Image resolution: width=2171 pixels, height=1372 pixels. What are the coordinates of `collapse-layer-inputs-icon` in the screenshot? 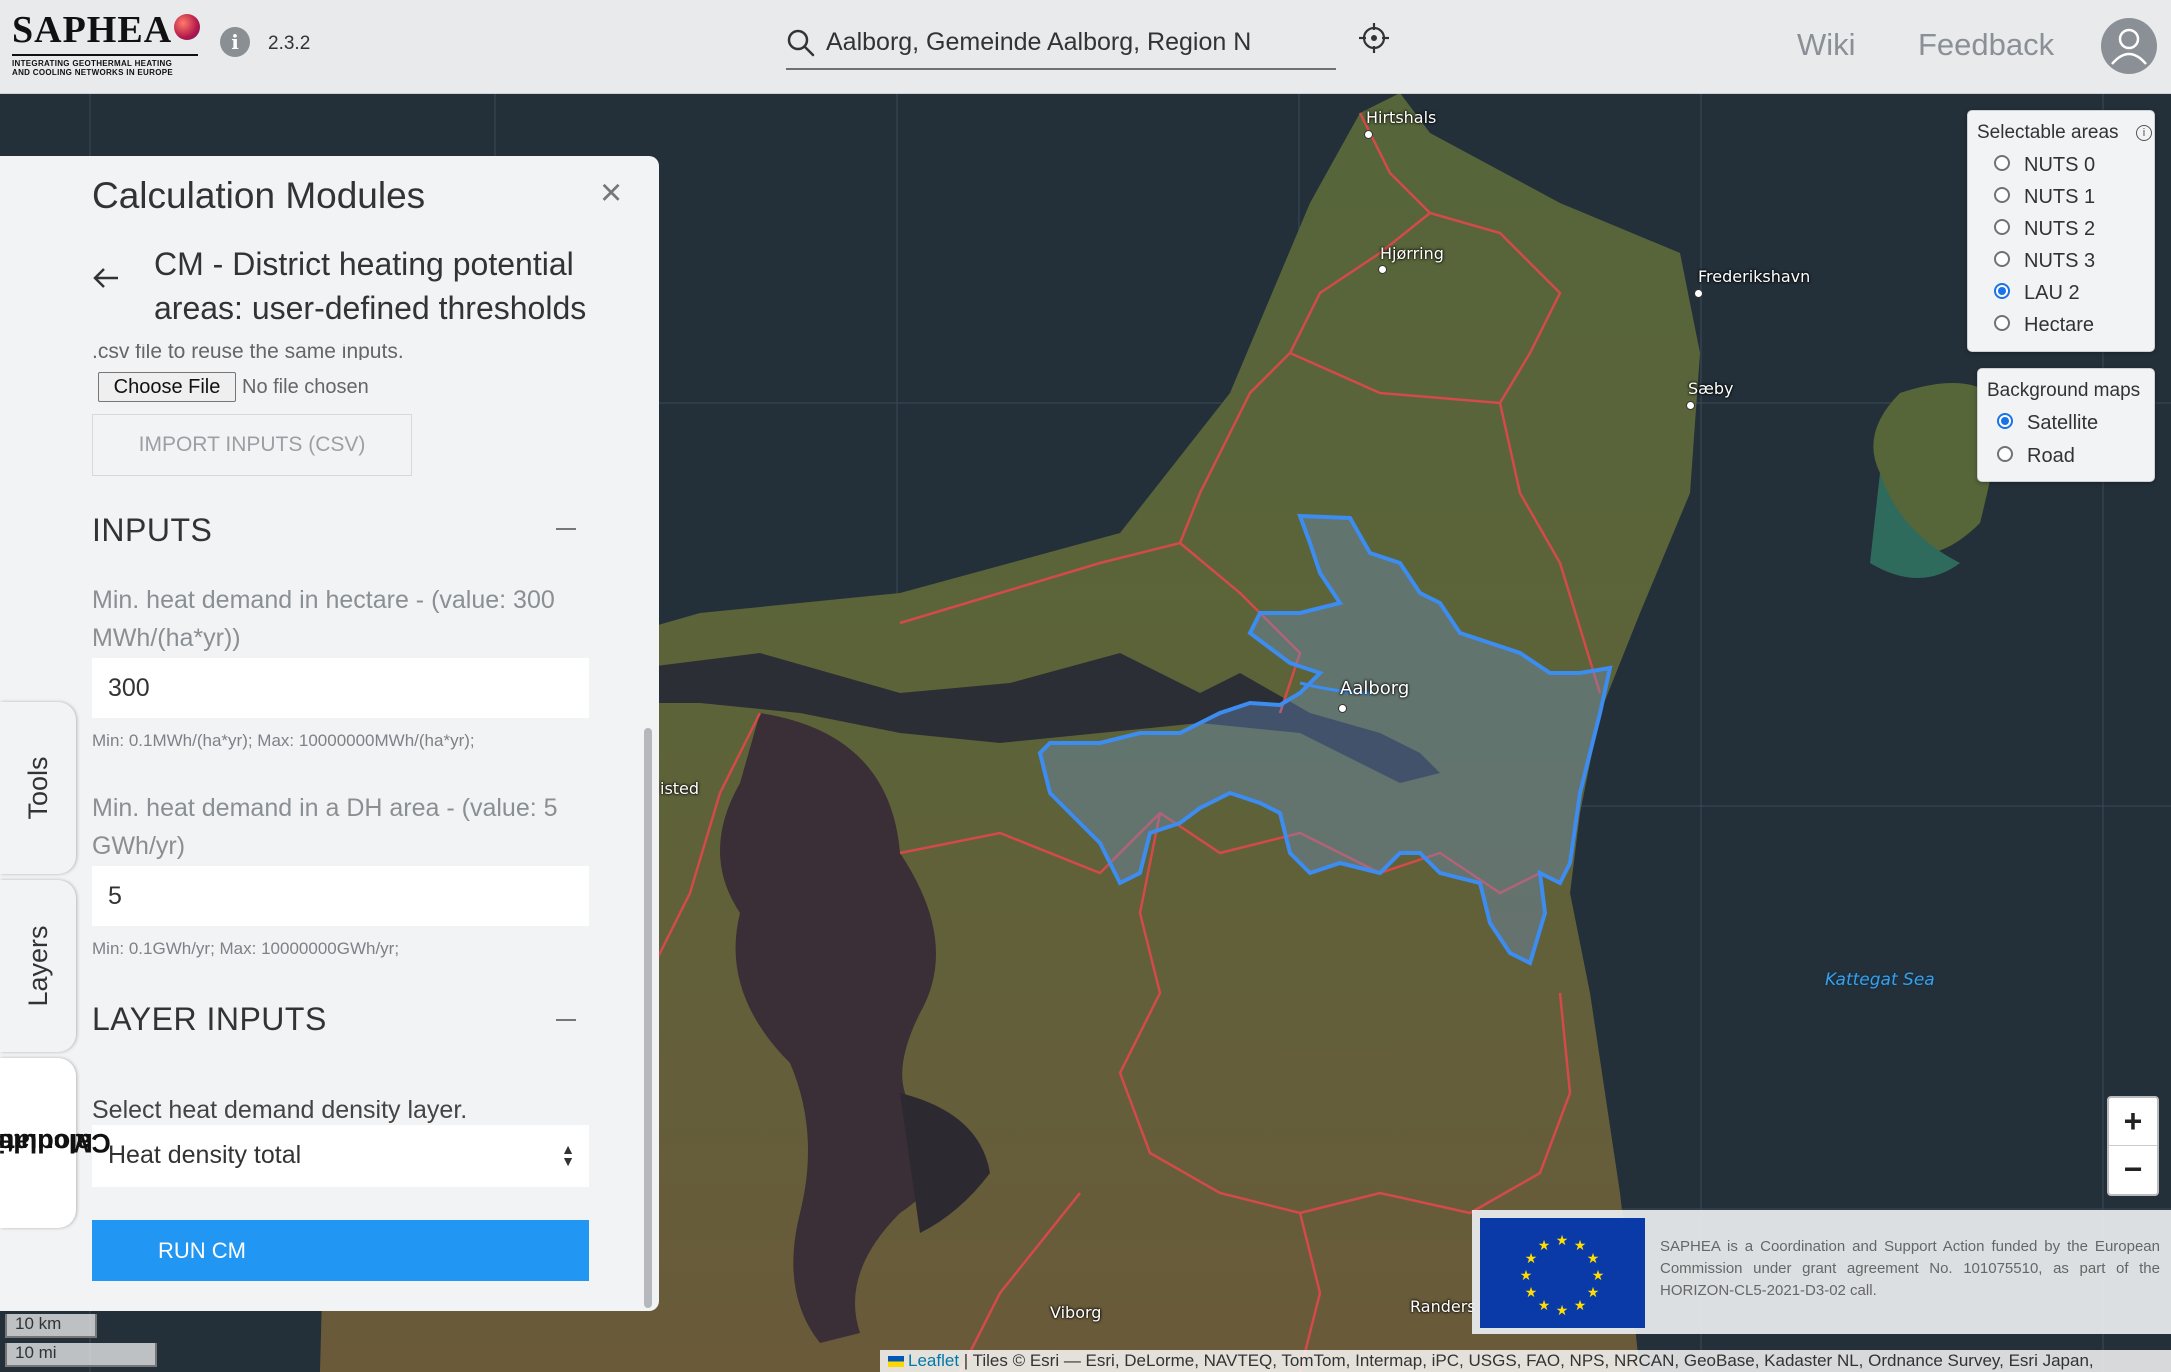 It's located at (566, 1020).